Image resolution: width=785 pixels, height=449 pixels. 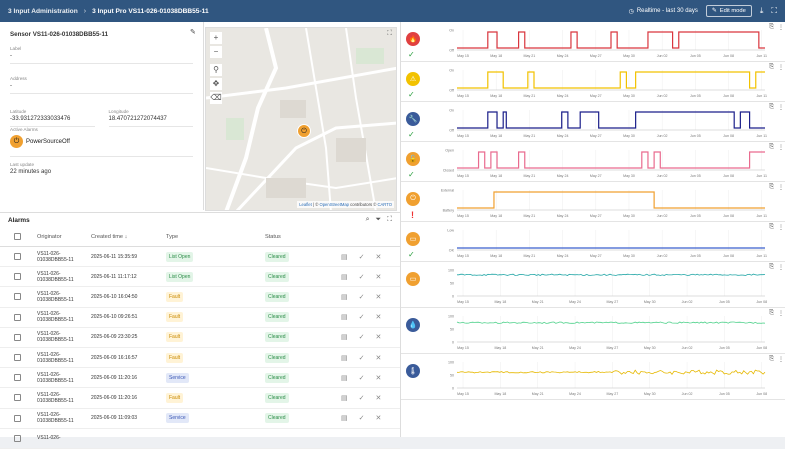 I want to click on header-originator: Originator, so click(x=64, y=237).